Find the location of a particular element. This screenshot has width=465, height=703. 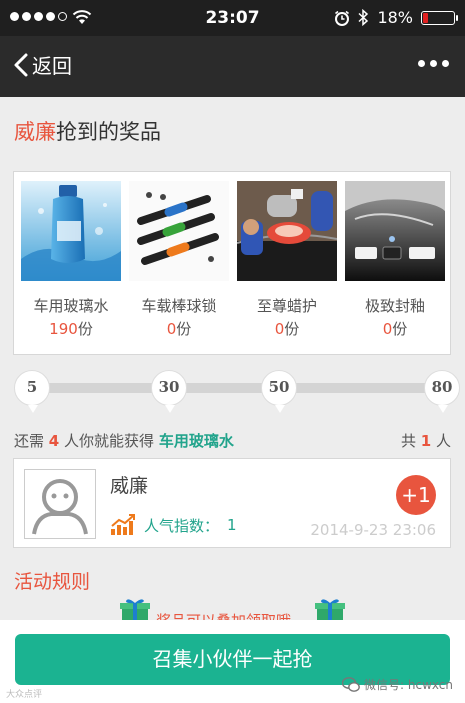

washer-fluid-bottle-icon is located at coordinates (71, 231).